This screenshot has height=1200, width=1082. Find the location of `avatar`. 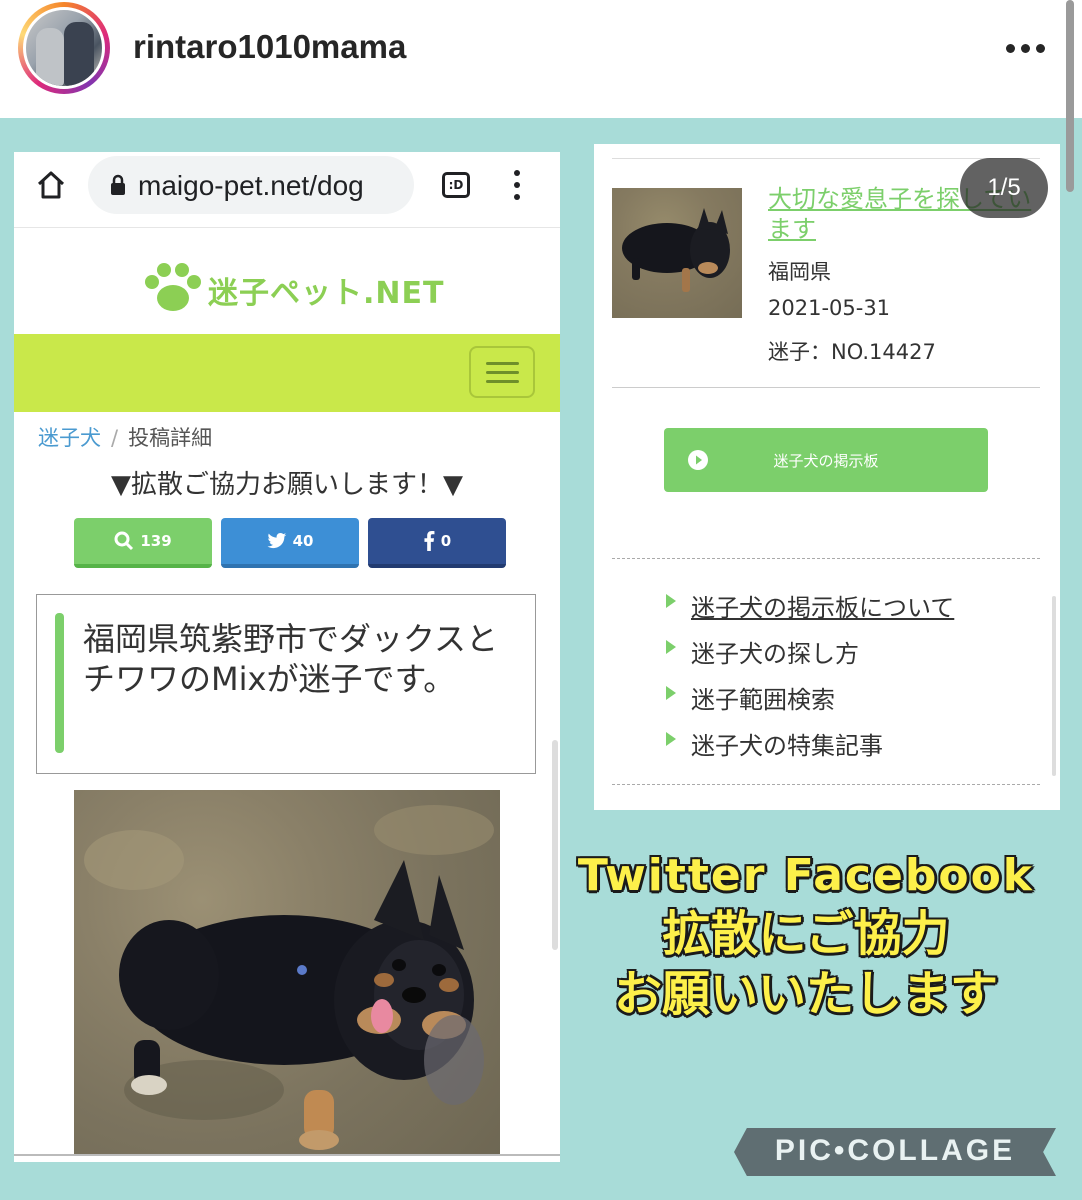

avatar is located at coordinates (64, 48).